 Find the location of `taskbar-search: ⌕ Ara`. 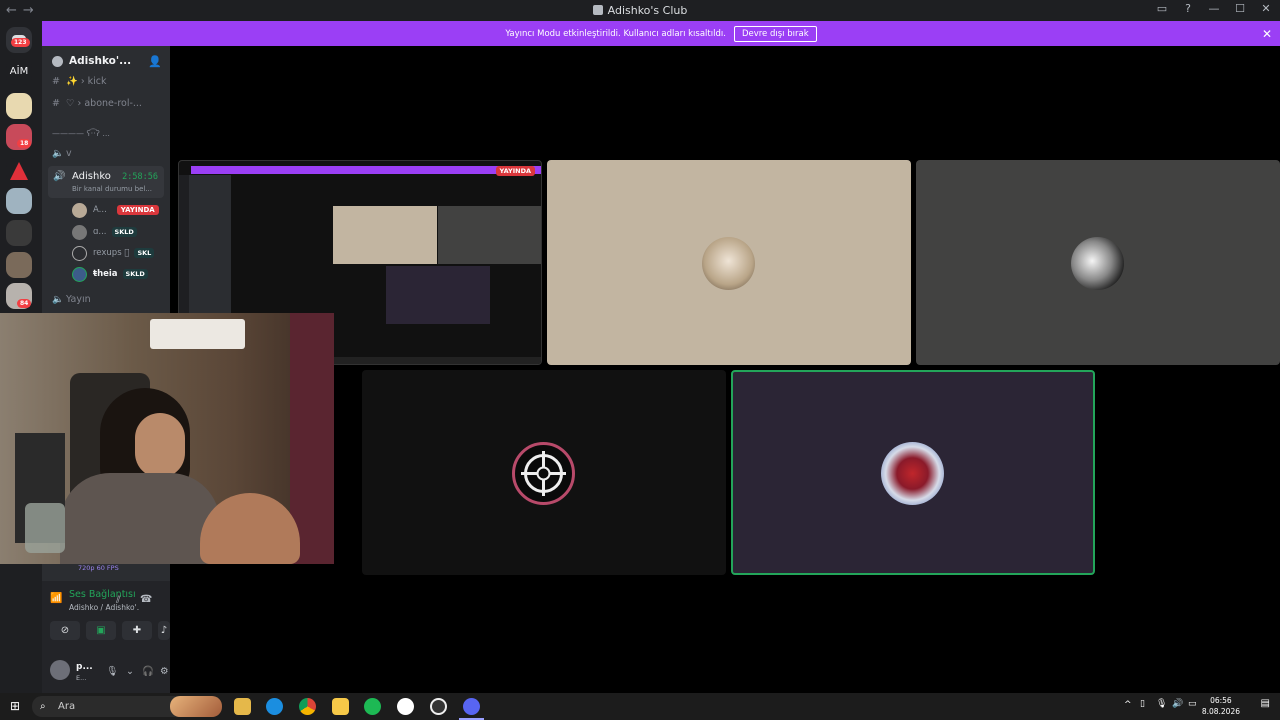

taskbar-search: ⌕ Ara is located at coordinates (127, 706).